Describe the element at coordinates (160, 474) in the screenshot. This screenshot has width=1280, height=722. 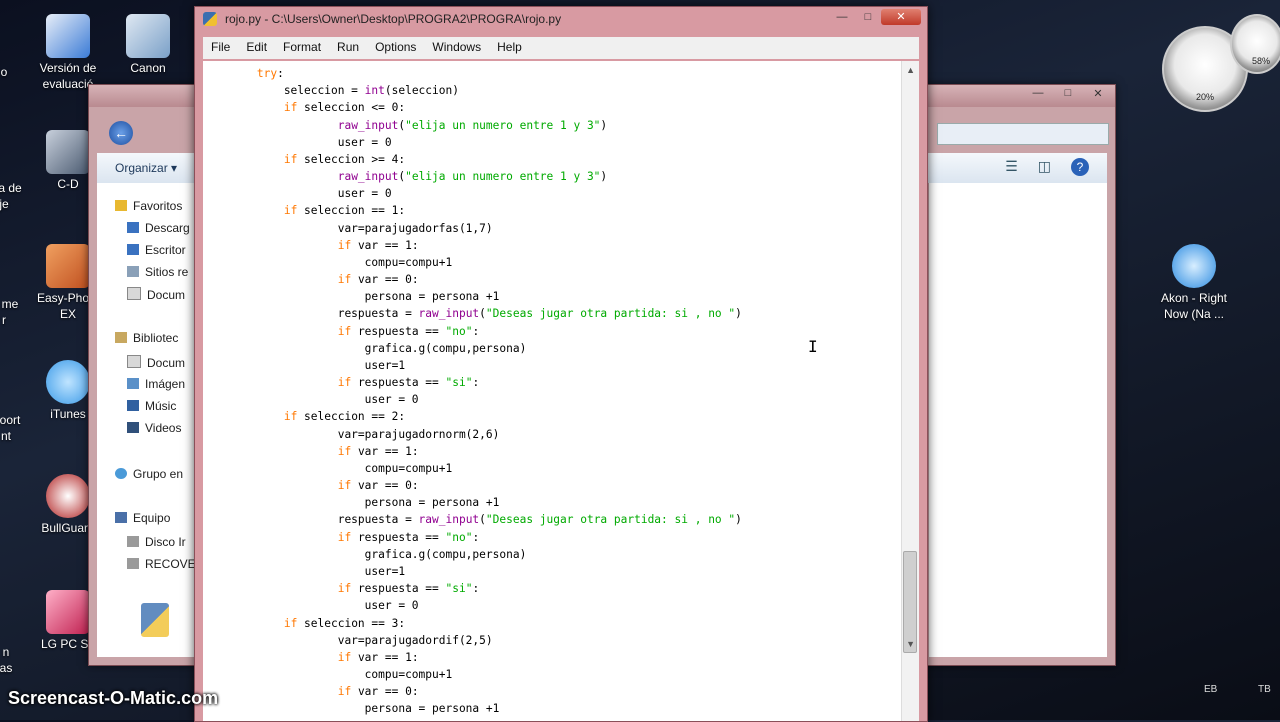
I see `nav-homegroup: Grupo en` at that location.